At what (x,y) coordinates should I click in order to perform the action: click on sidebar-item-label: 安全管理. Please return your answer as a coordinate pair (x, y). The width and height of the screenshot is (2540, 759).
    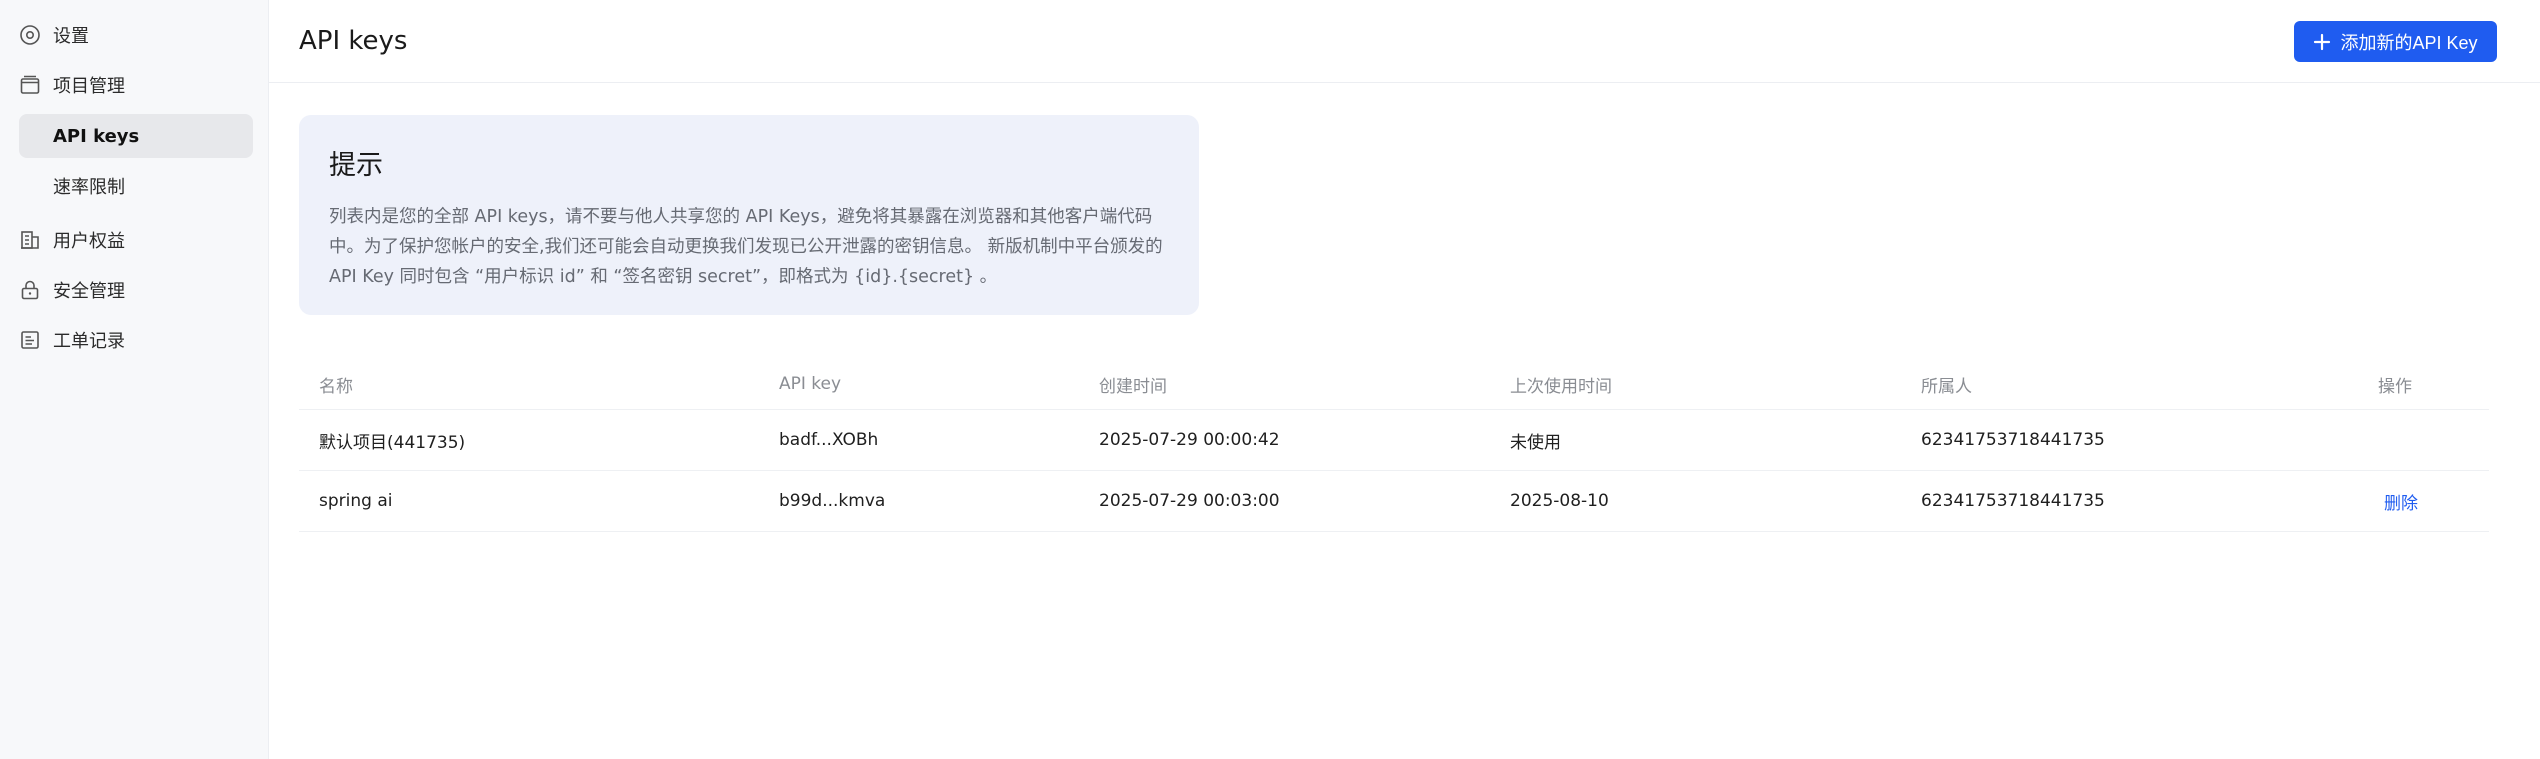
    Looking at the image, I should click on (89, 291).